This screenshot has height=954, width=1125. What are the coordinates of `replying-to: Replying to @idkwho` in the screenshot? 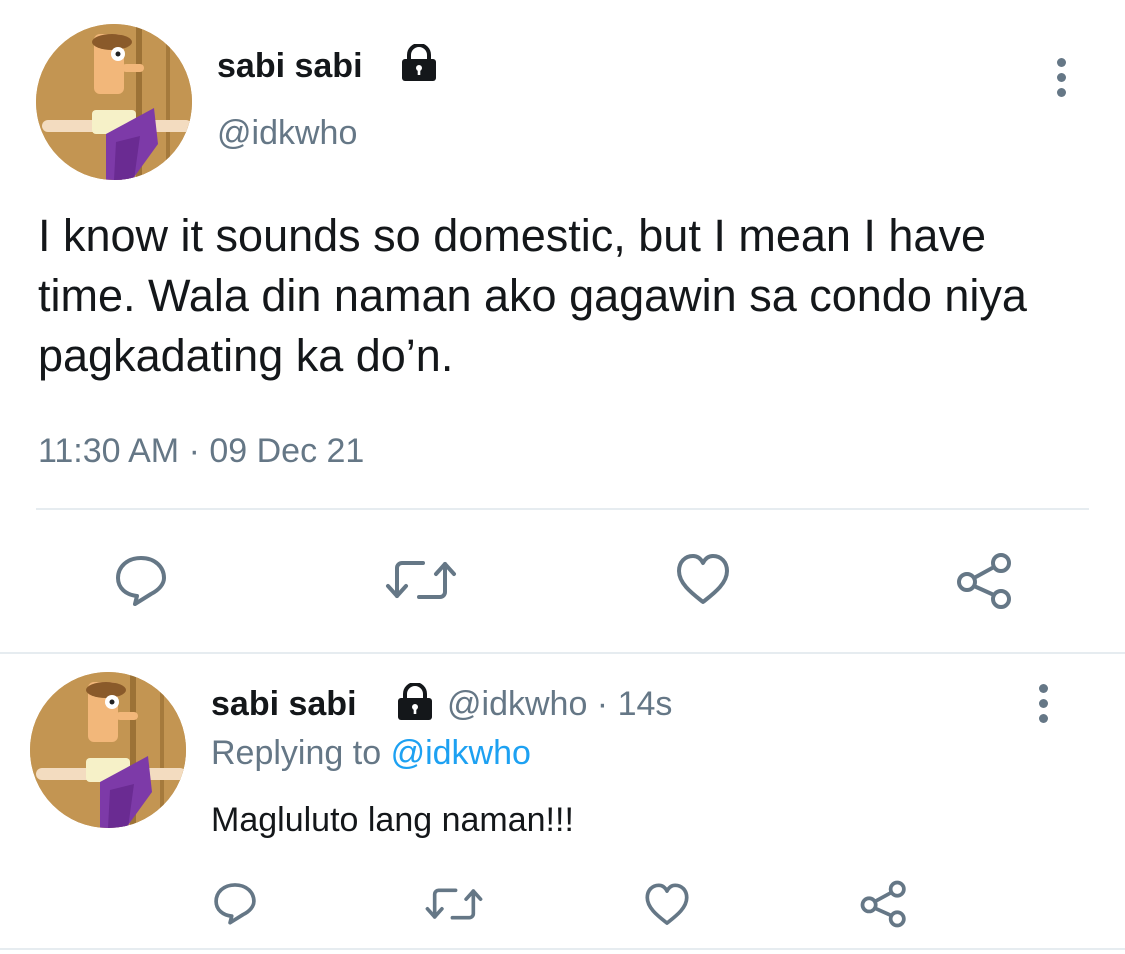 It's located at (371, 753).